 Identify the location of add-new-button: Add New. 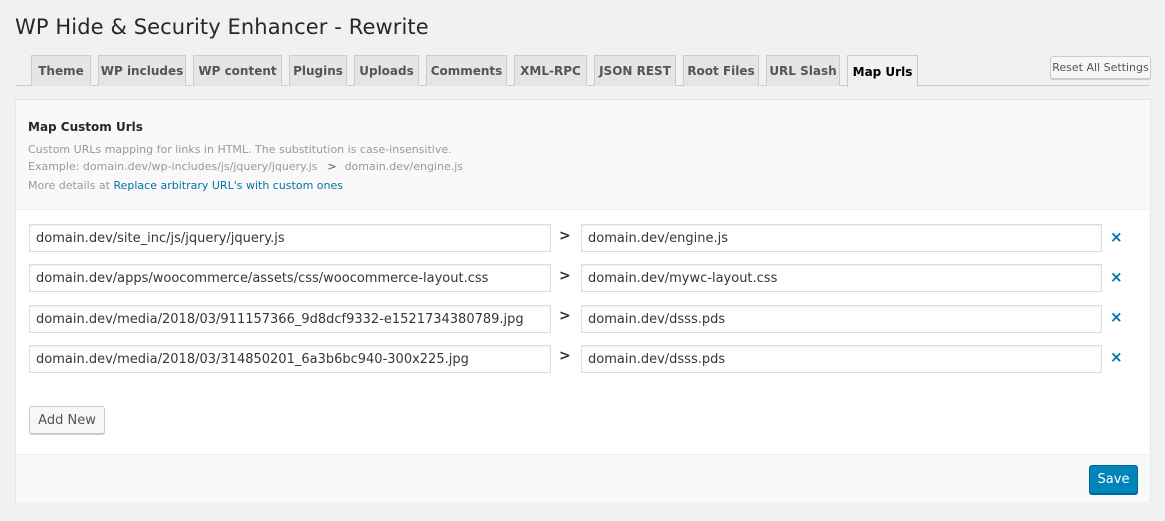
(67, 420).